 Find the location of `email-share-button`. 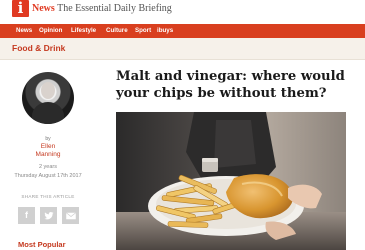

email-share-button is located at coordinates (70, 215).